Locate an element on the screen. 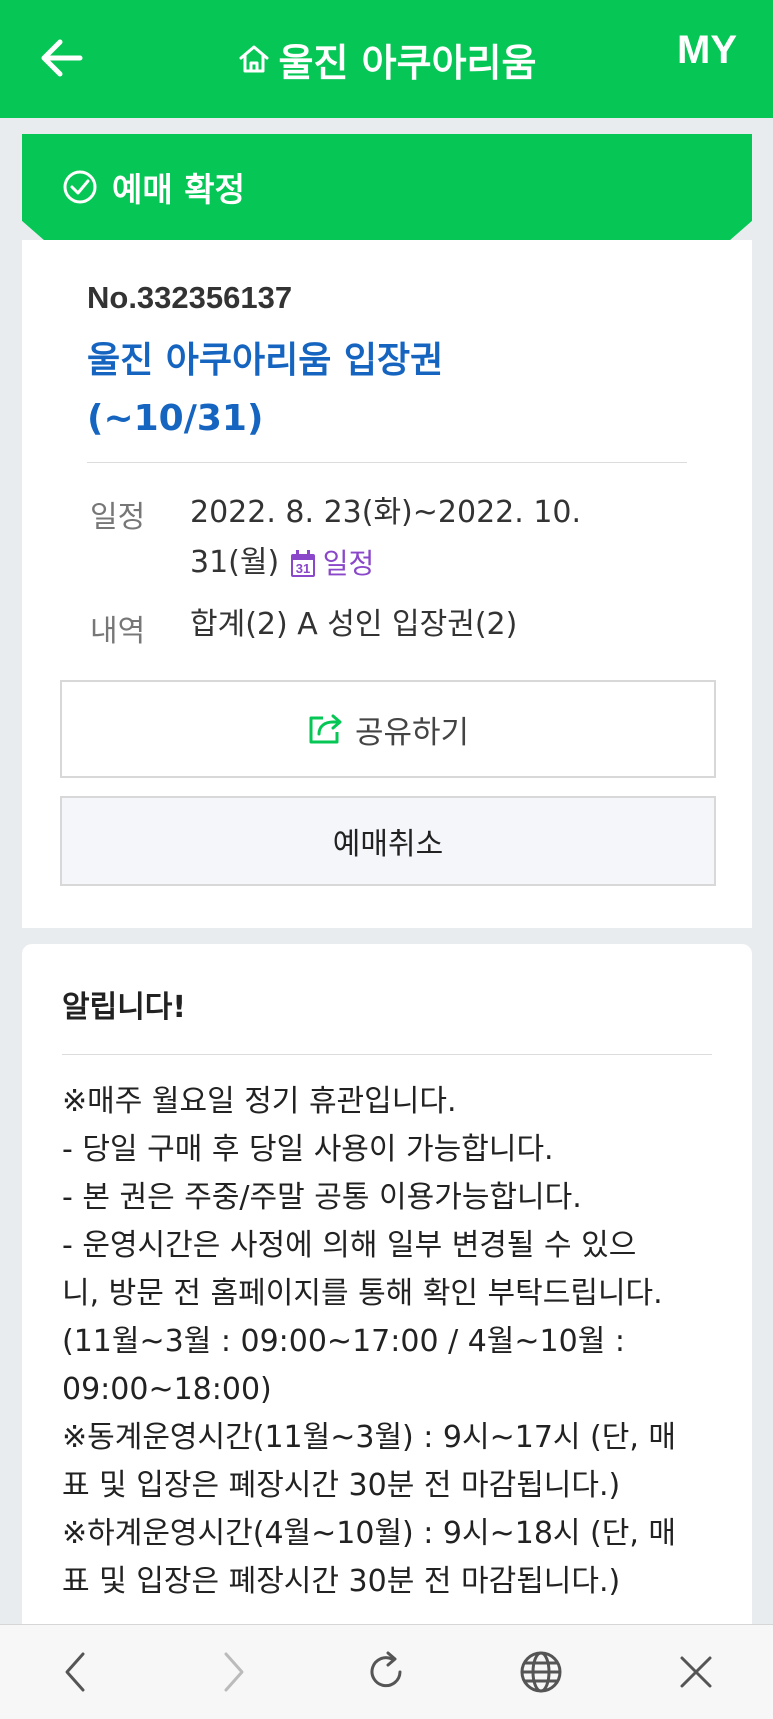  browser-reload-button is located at coordinates (386, 1672).